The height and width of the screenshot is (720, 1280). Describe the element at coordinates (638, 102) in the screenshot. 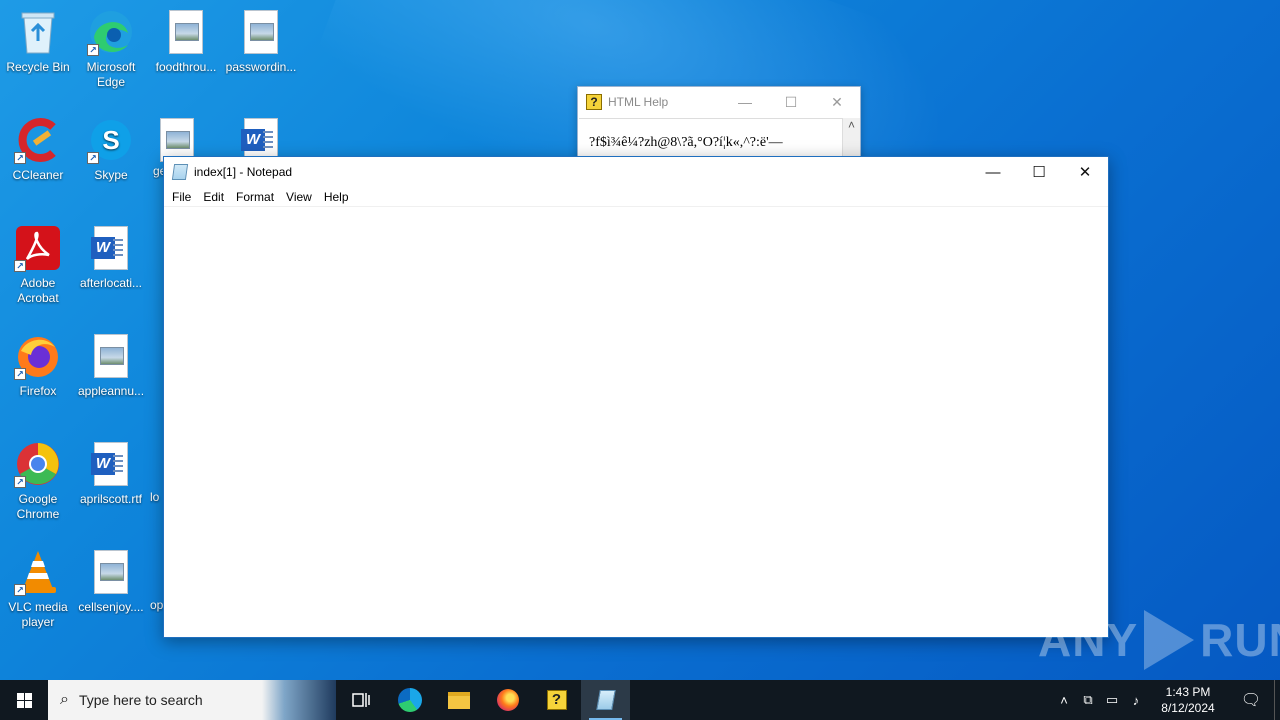

I see `html-help-title: HTML Help` at that location.